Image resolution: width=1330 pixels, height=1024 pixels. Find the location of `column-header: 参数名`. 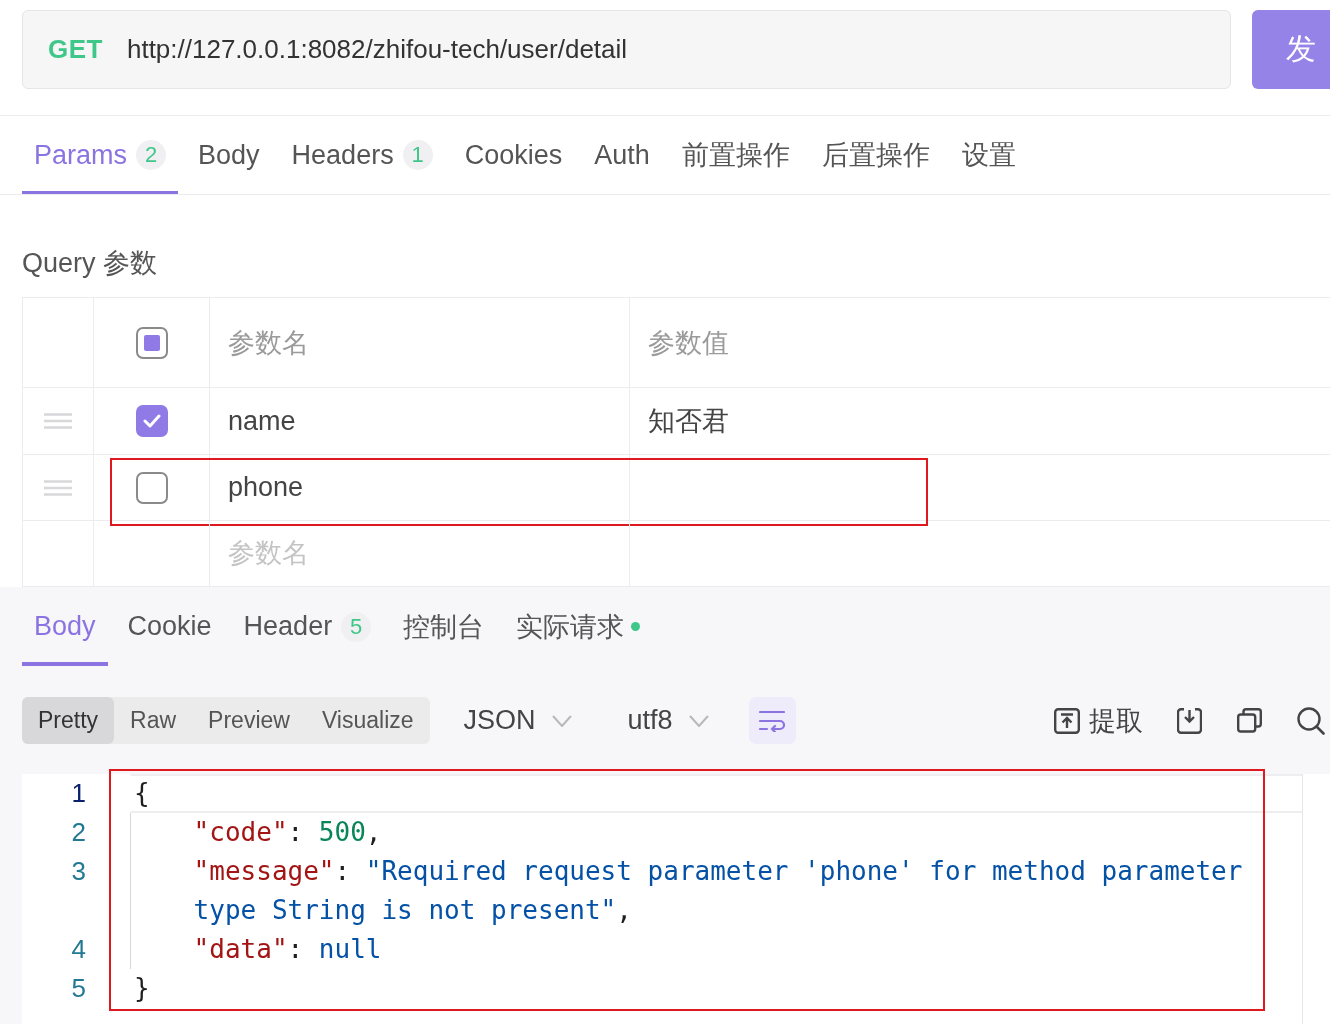

column-header: 参数名 is located at coordinates (420, 342).